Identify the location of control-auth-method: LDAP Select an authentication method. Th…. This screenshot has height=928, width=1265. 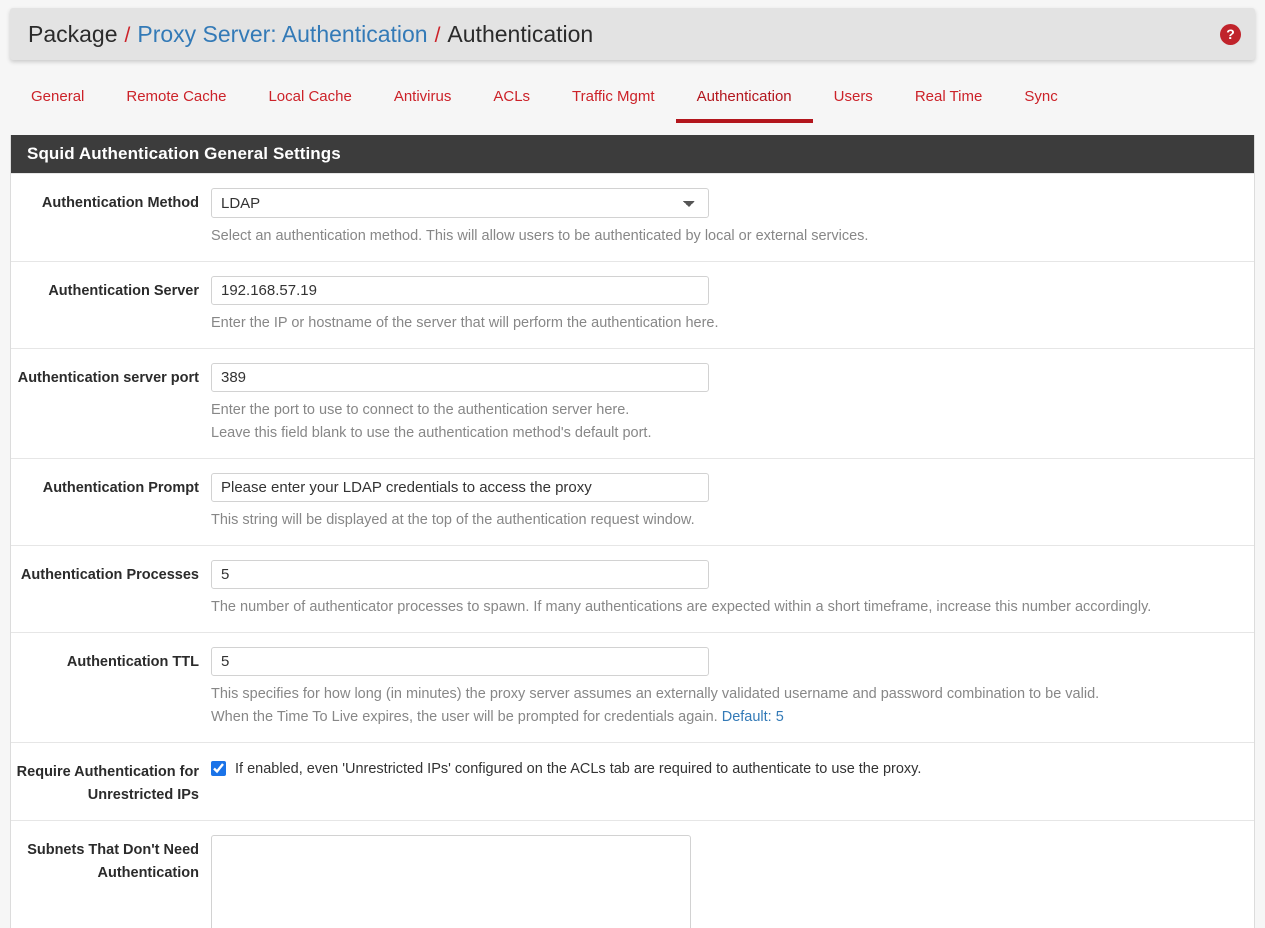
(732, 217).